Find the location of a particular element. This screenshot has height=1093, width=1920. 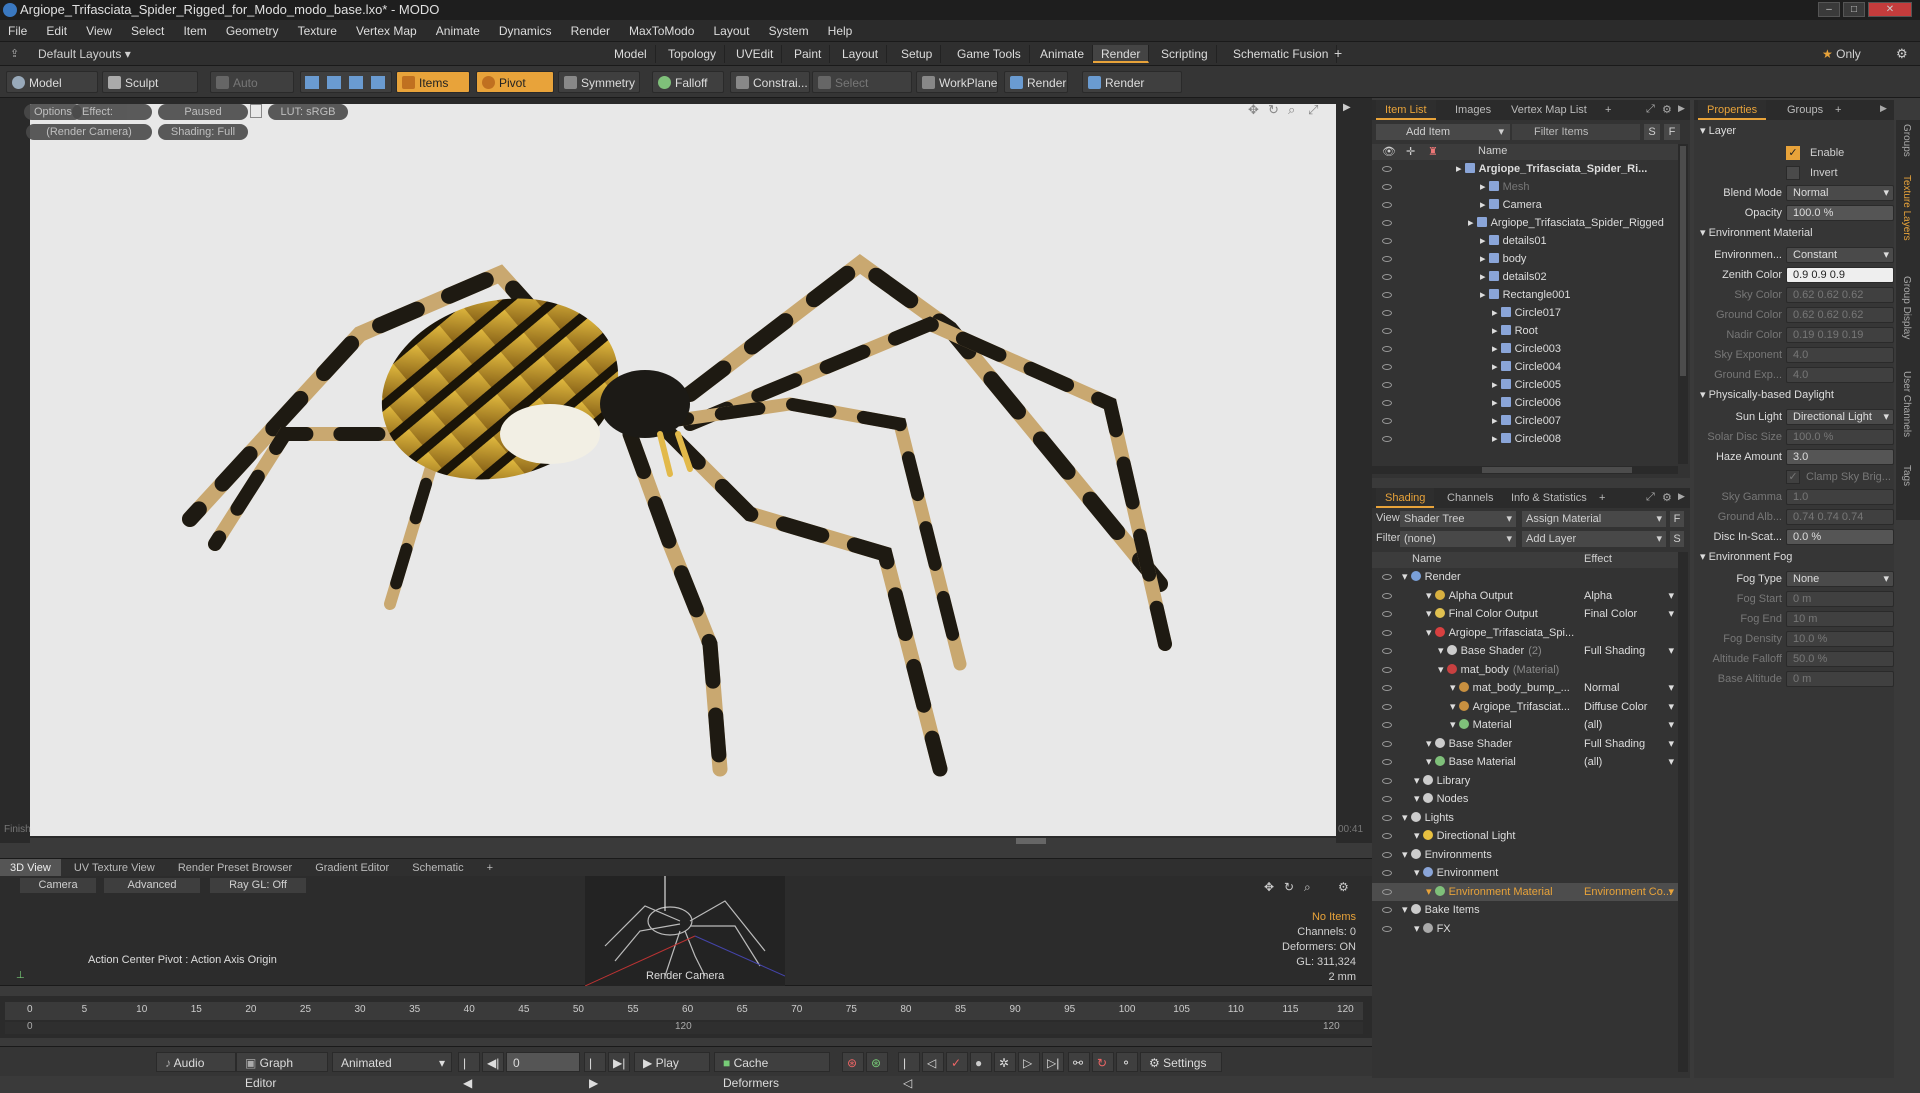

table-row: ▾ mat_body (Material) is located at coordinates (1525, 670).